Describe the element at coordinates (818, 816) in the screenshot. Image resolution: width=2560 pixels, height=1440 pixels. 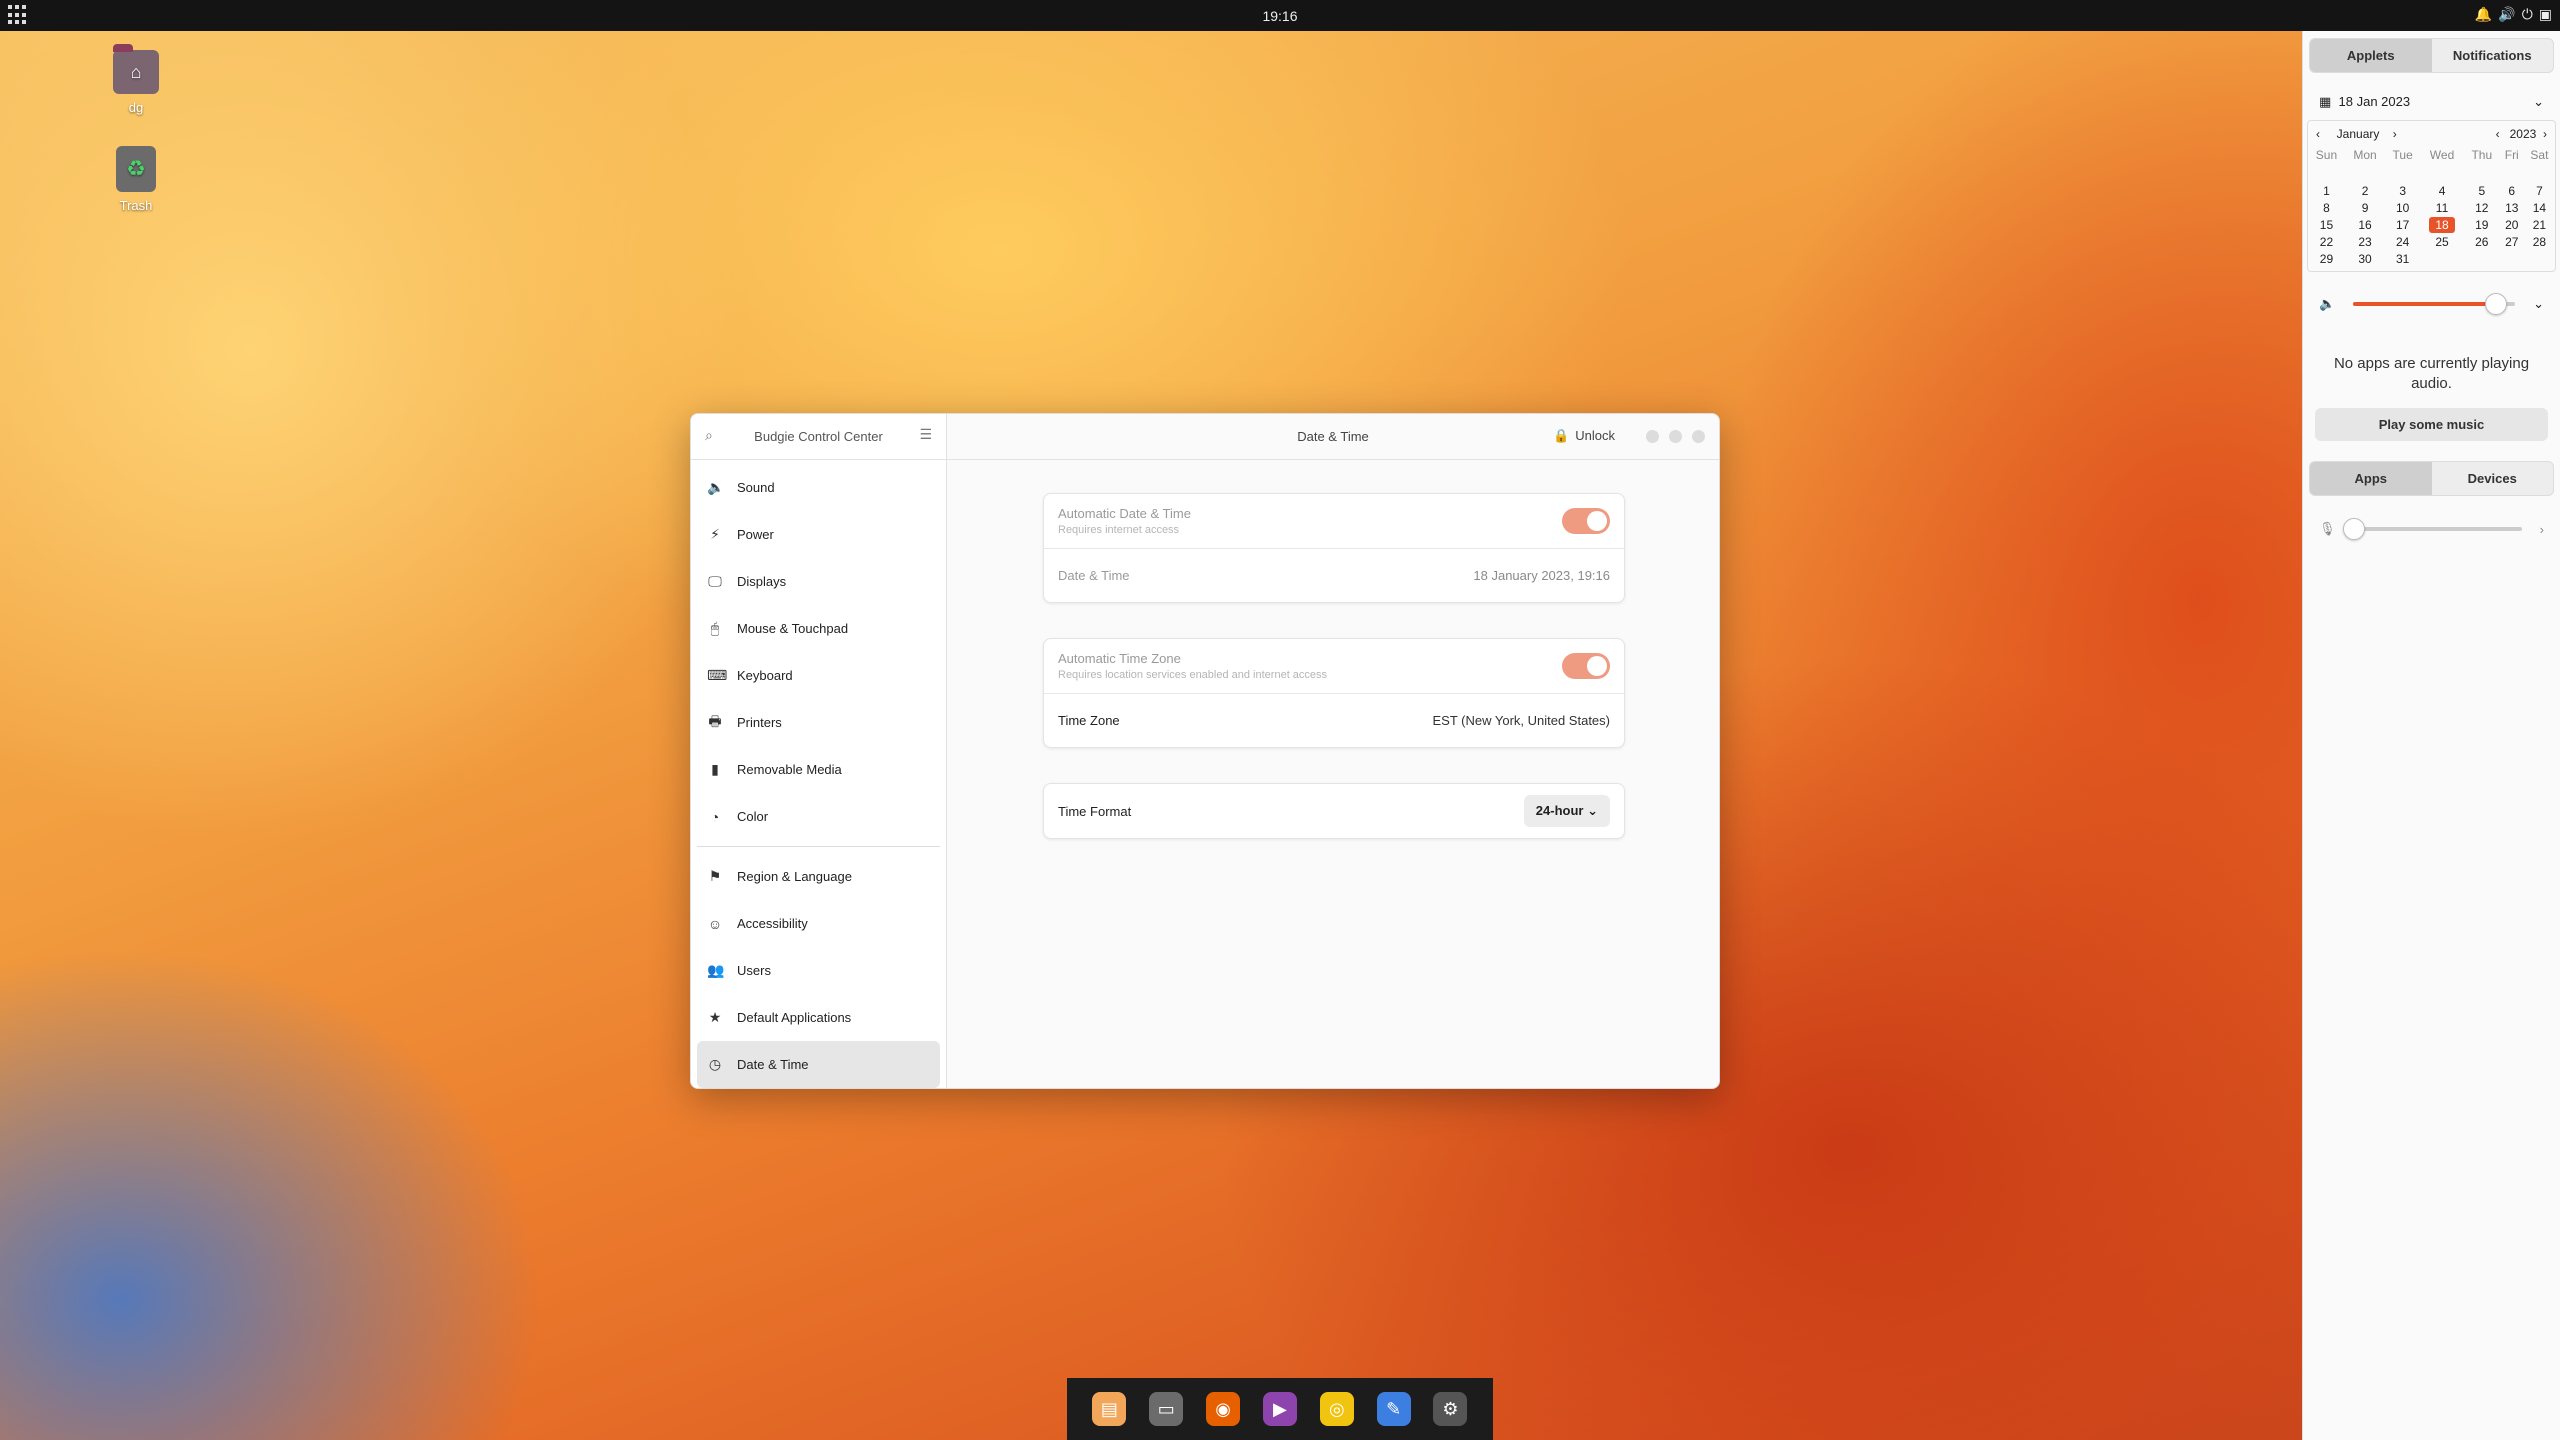
I see `sidebar-item-color: ◔ Color` at that location.